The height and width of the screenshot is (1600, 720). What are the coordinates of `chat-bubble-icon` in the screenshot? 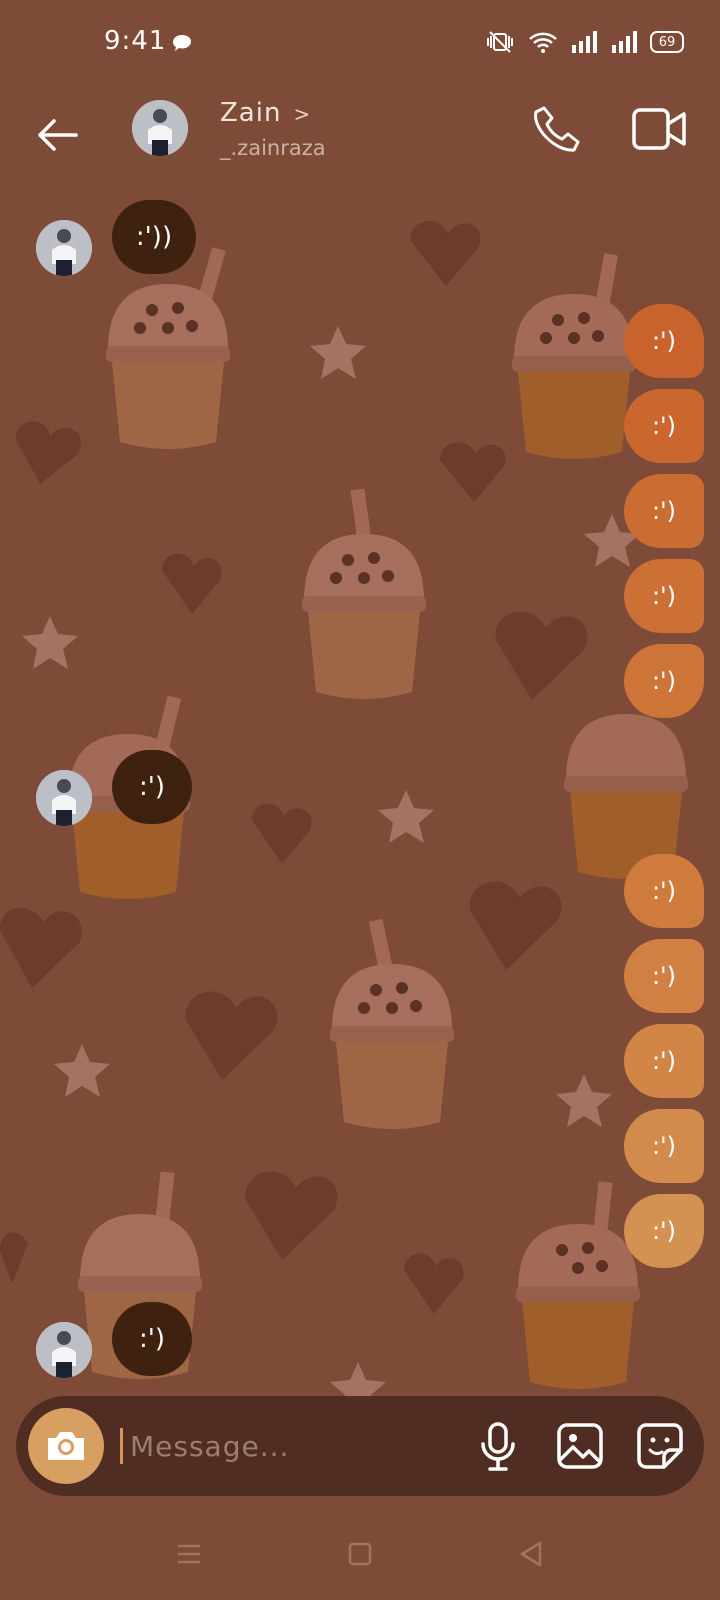 It's located at (182, 43).